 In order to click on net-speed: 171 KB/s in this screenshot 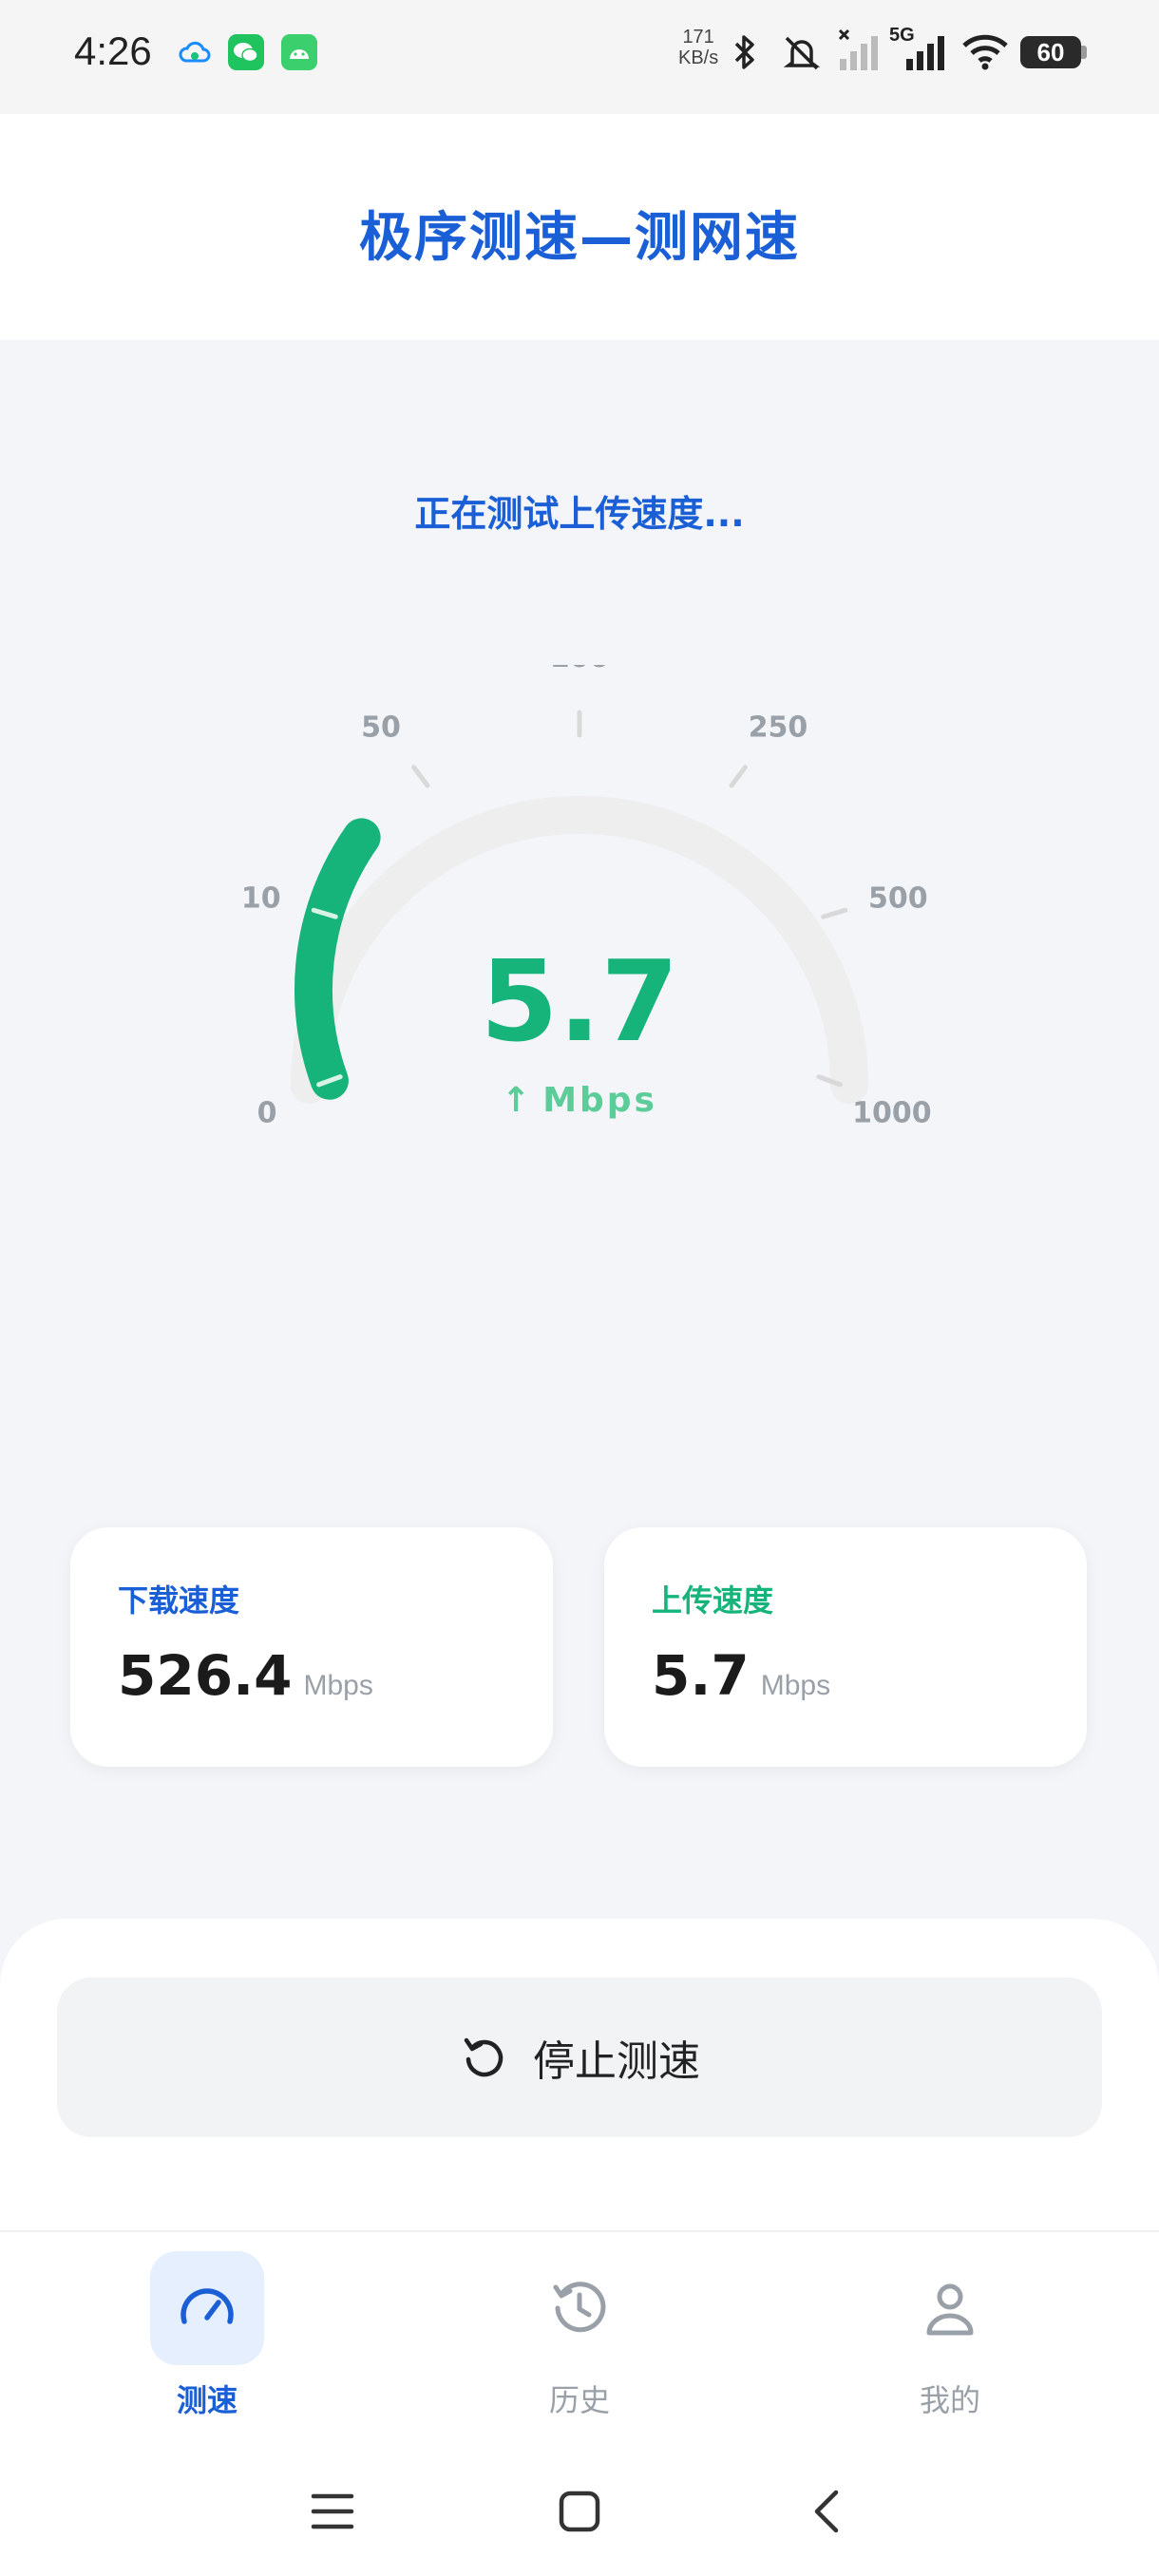, I will do `click(698, 47)`.